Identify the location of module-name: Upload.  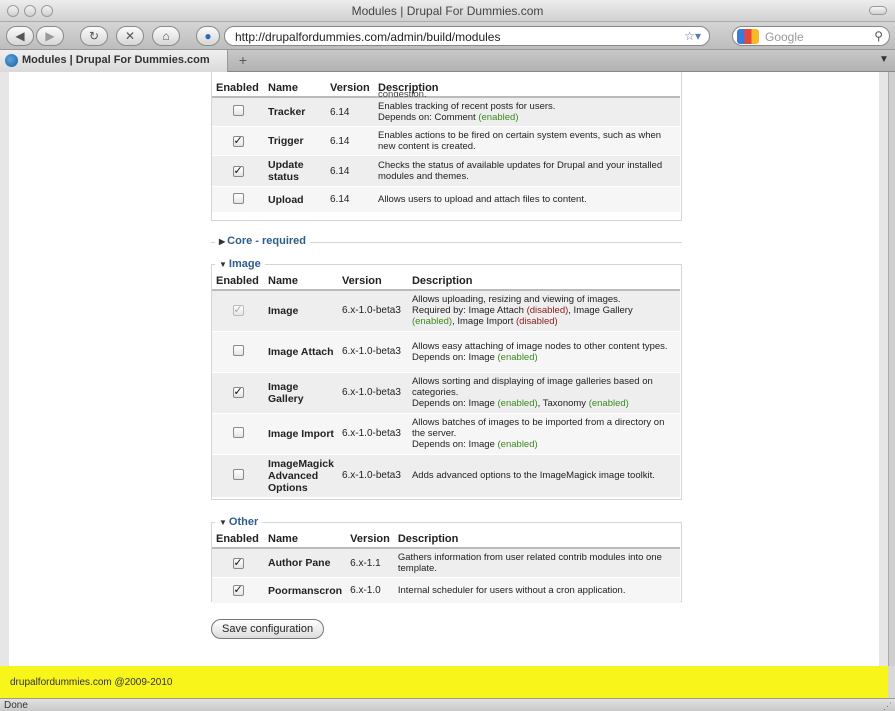
(295, 199).